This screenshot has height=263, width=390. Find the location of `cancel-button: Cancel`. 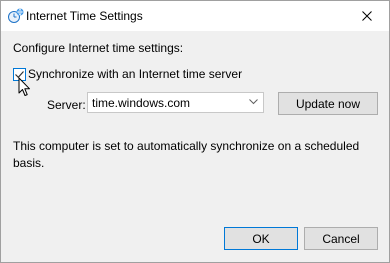

cancel-button: Cancel is located at coordinates (341, 238).